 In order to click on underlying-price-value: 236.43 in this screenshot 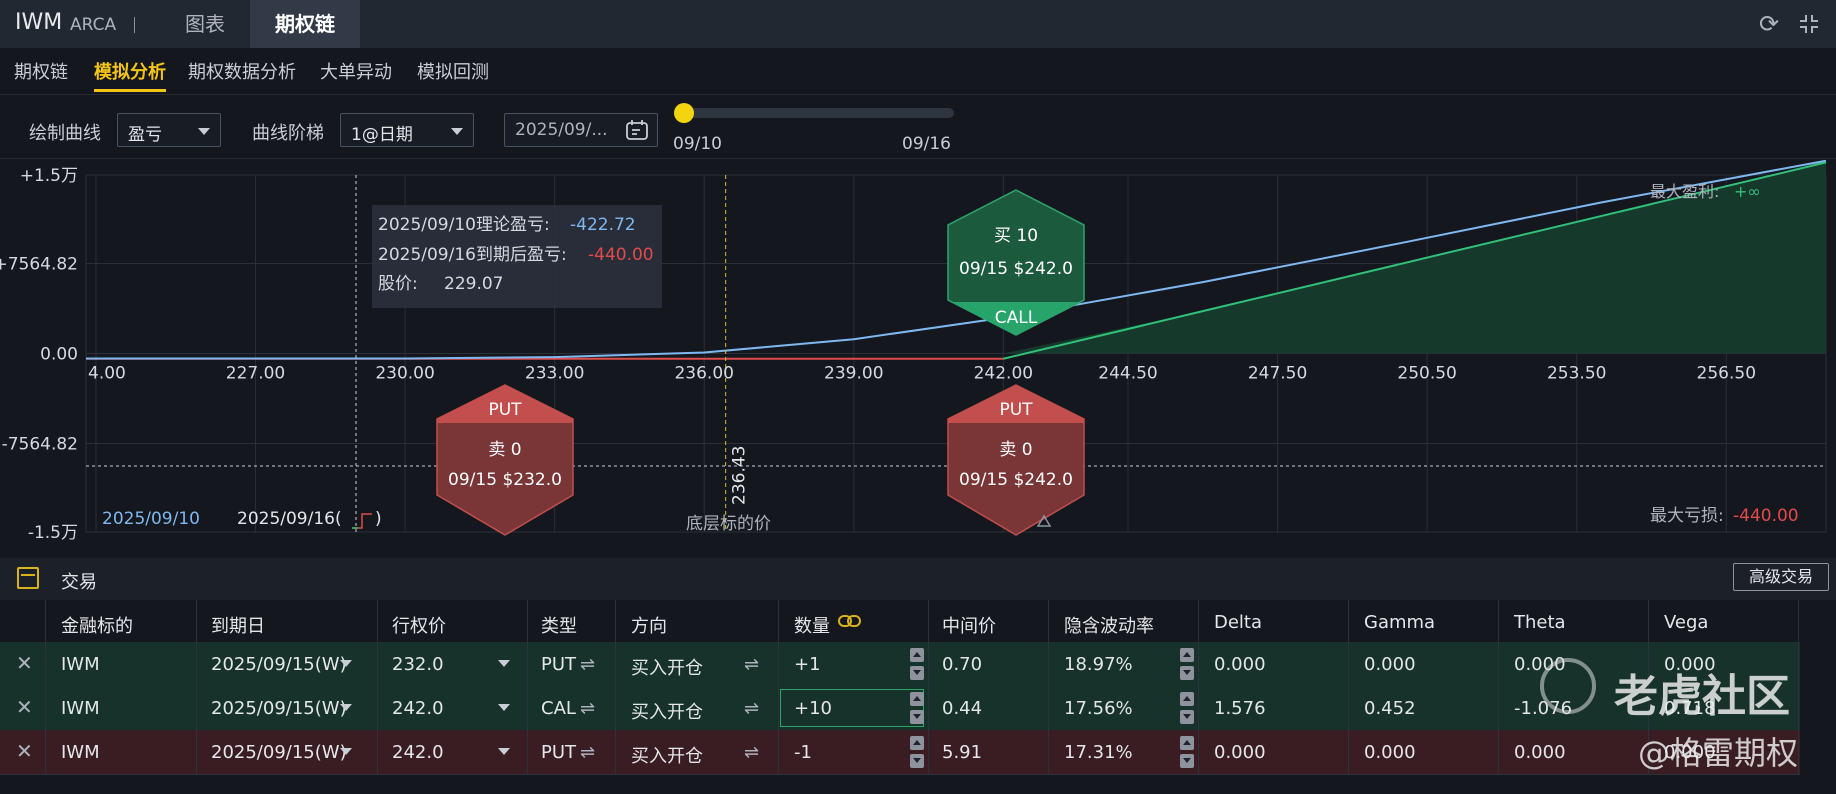, I will do `click(740, 475)`.